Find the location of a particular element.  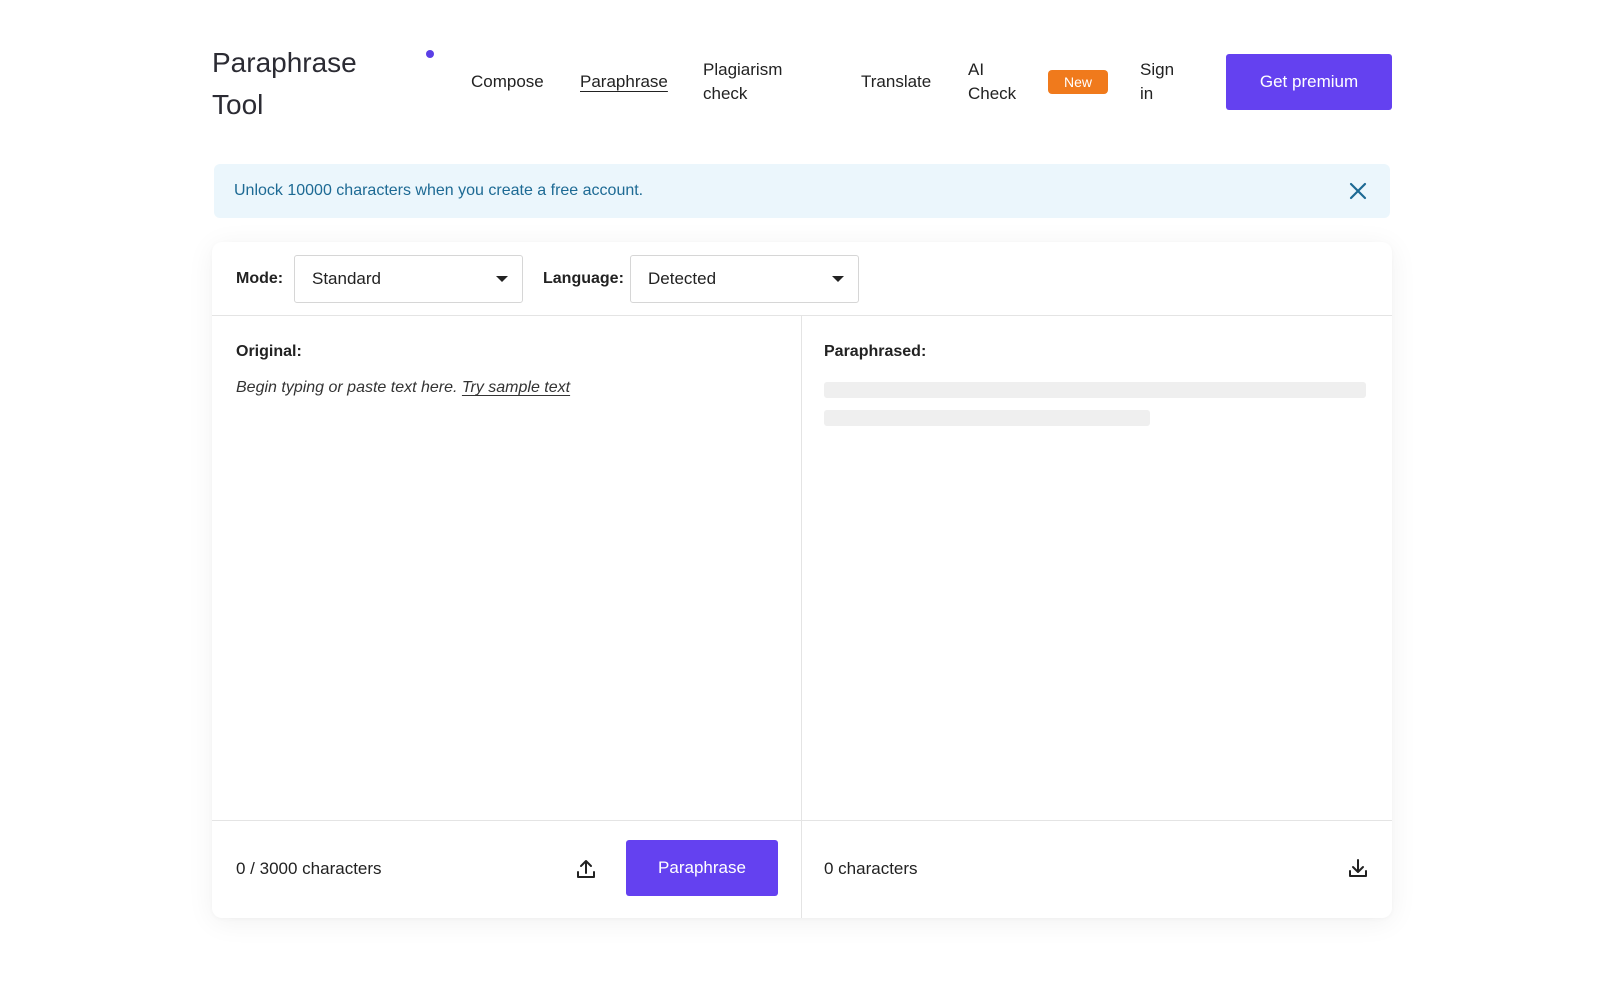

download-icon is located at coordinates (1358, 868).